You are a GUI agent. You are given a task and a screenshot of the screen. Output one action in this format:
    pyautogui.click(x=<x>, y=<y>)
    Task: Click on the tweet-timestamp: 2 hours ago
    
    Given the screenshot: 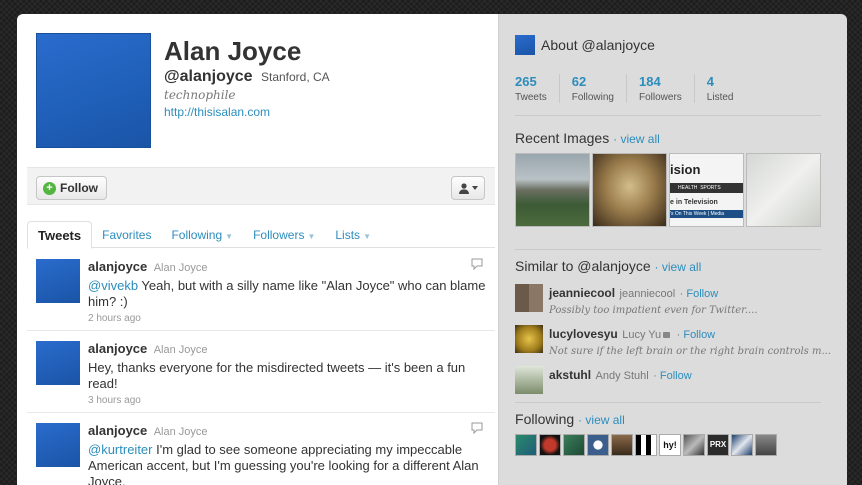 What is the action you would take?
    pyautogui.click(x=288, y=318)
    